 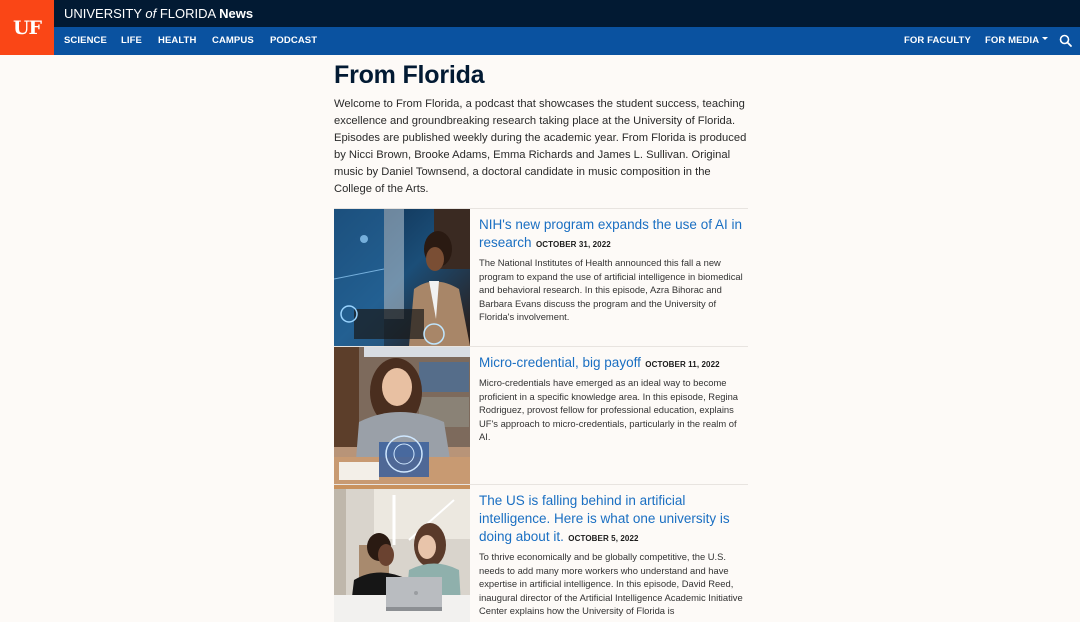 What do you see at coordinates (560, 362) in the screenshot?
I see `episode-title-link: Micro-credential, big payoff` at bounding box center [560, 362].